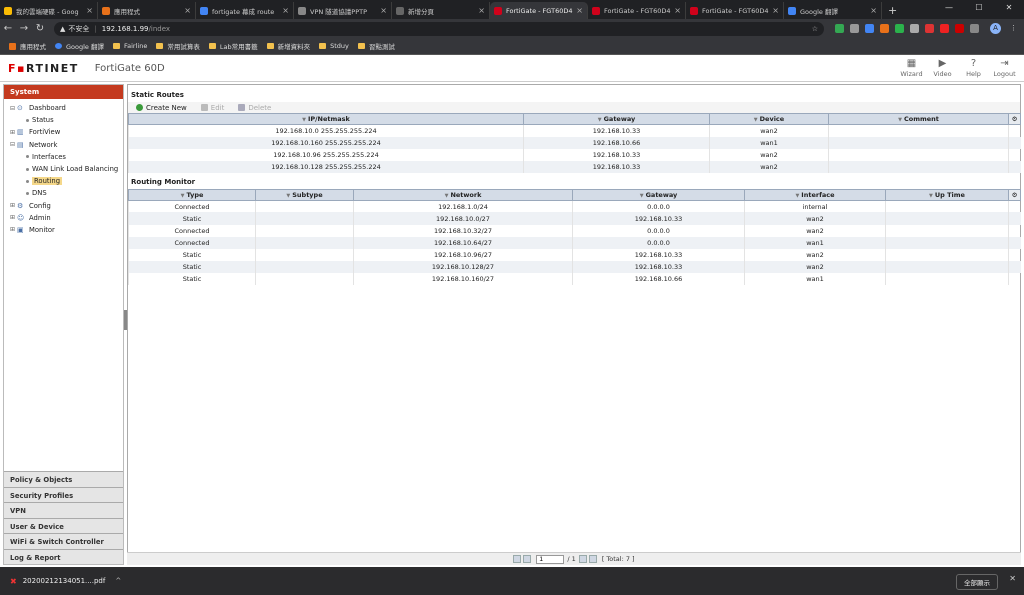  What do you see at coordinates (343, 10) in the screenshot?
I see `browser-tab: VPN 隧道協議PPTP ×` at bounding box center [343, 10].